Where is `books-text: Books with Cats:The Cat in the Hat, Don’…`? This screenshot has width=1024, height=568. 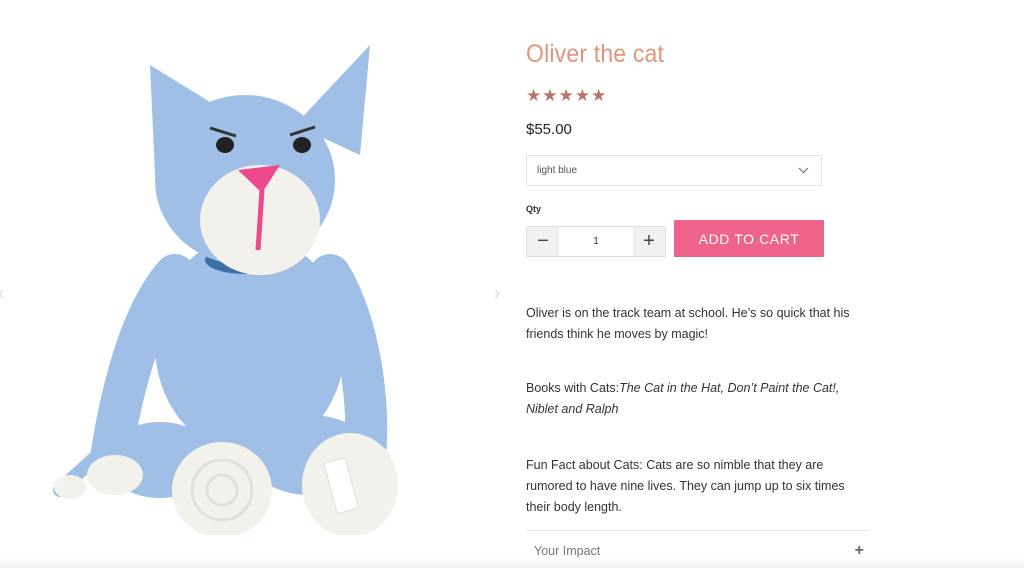
books-text: Books with Cats:The Cat in the Hat, Don’… is located at coordinates (696, 399).